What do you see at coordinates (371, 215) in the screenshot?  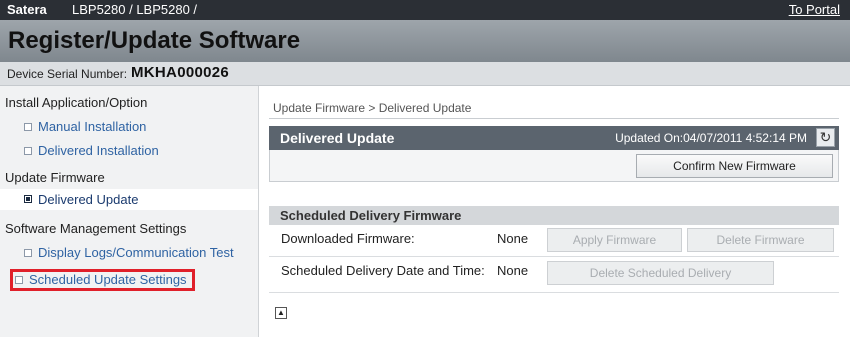 I see `section-title: Scheduled Delivery Firmware` at bounding box center [371, 215].